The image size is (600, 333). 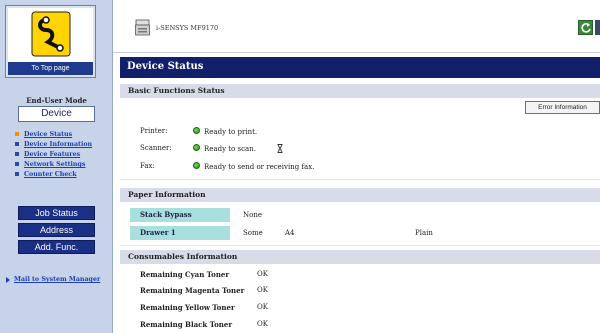 I want to click on page-title-bar: Device Status, so click(x=360, y=67).